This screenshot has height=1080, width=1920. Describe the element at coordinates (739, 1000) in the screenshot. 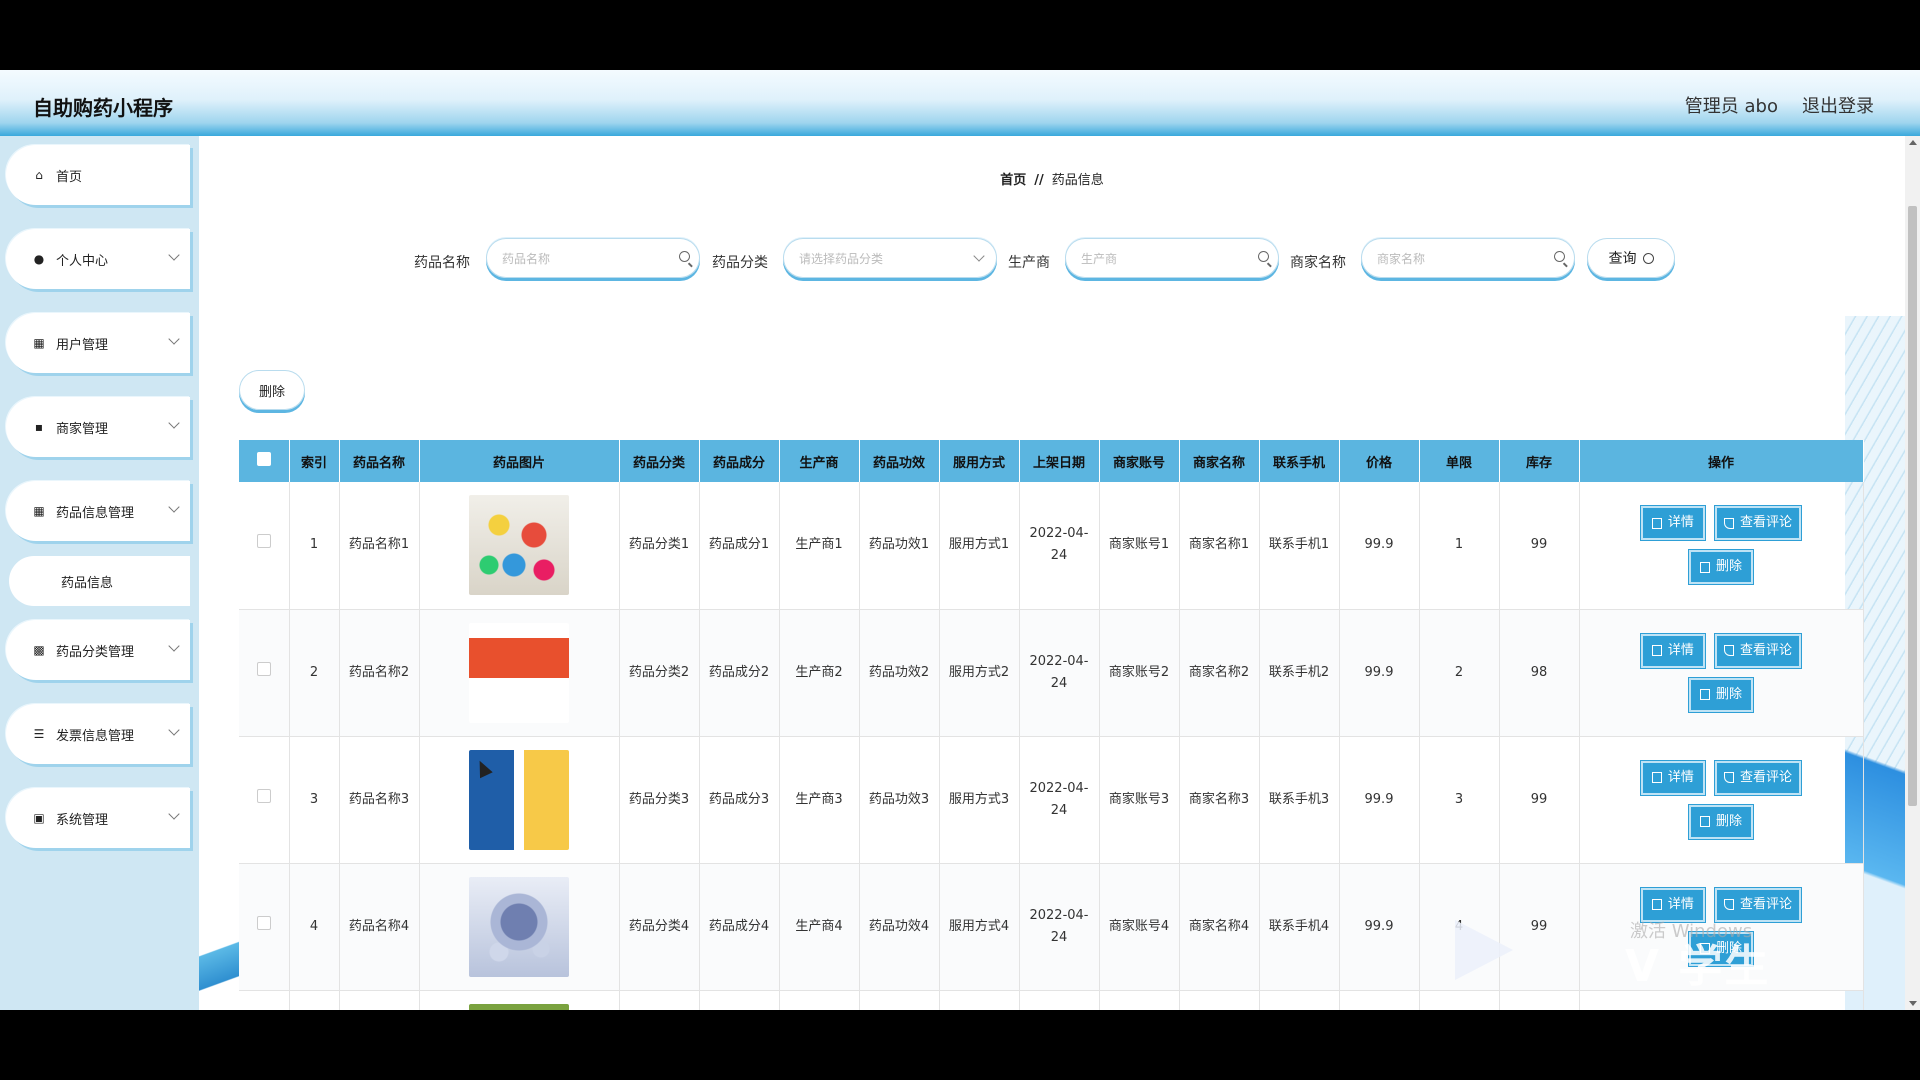

I see `ingredient-cell: 药品成分5` at that location.